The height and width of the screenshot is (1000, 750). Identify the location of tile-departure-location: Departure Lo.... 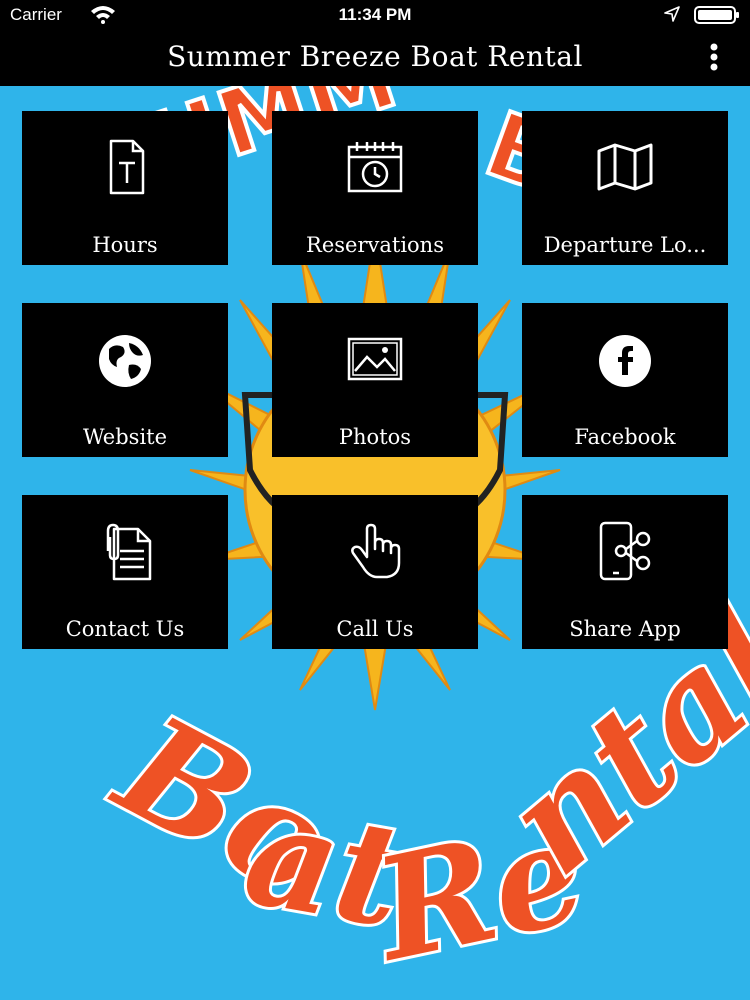
(625, 188).